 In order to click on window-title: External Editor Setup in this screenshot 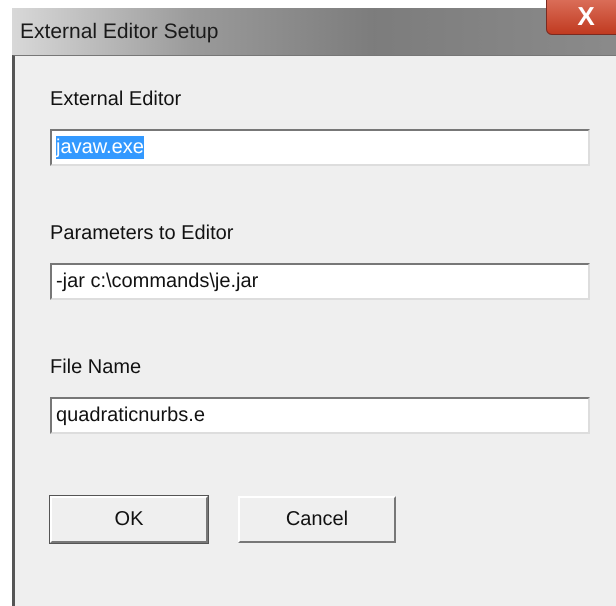, I will do `click(119, 32)`.